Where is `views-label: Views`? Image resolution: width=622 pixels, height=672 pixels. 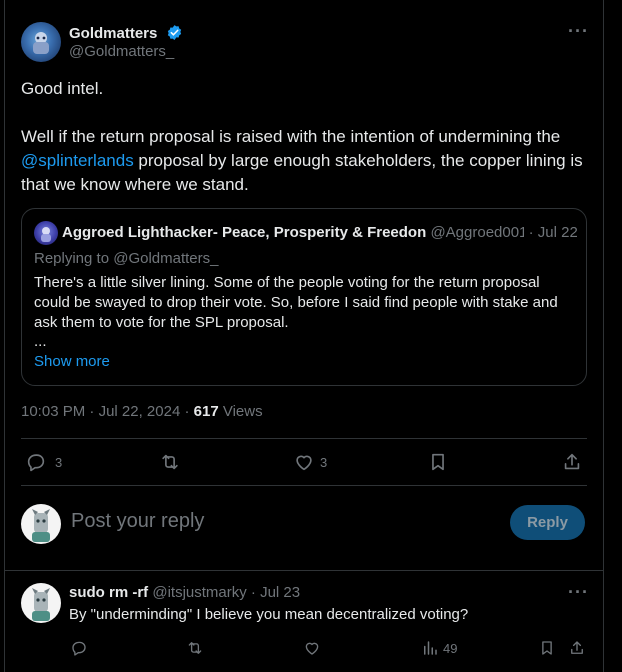 views-label: Views is located at coordinates (242, 411).